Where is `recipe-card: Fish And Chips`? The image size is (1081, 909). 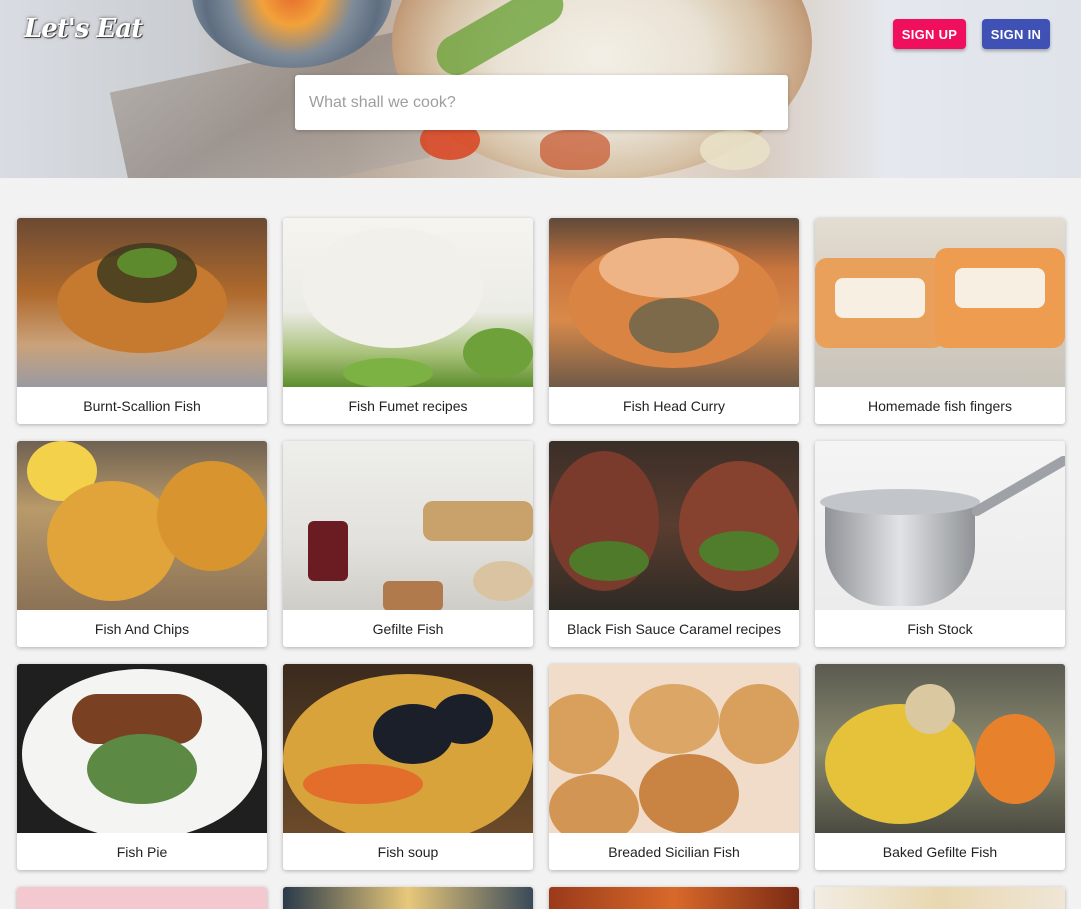 recipe-card: Fish And Chips is located at coordinates (142, 544).